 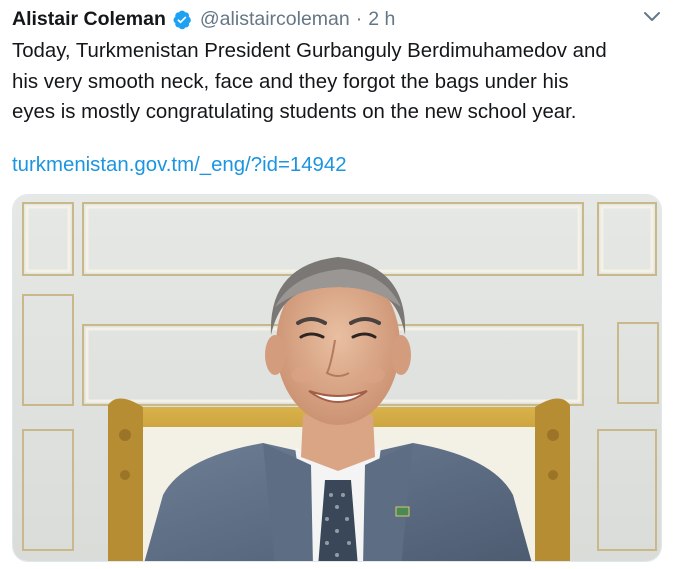 What do you see at coordinates (89, 19) in the screenshot?
I see `author-display-name: Alistair Coleman` at bounding box center [89, 19].